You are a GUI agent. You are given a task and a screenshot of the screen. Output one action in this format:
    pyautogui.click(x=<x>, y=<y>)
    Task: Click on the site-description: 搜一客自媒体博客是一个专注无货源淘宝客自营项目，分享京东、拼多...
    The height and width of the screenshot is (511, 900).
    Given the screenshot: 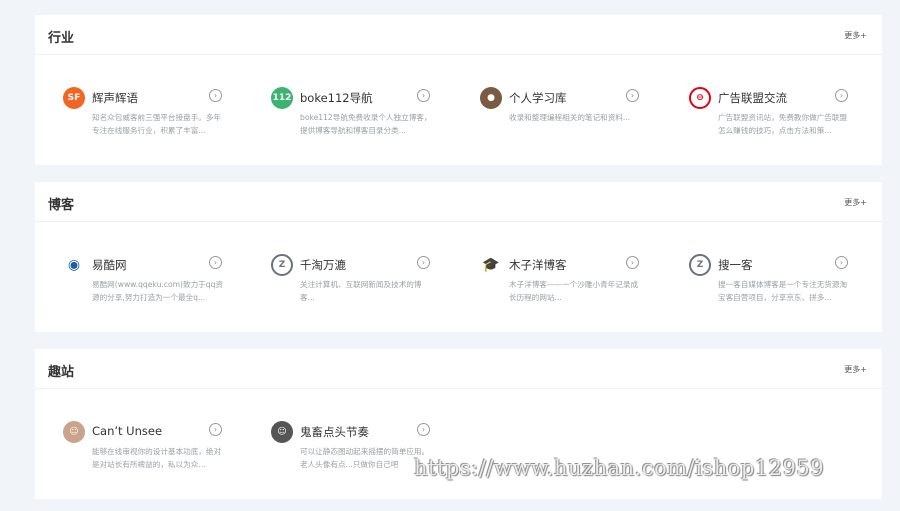 What is the action you would take?
    pyautogui.click(x=783, y=291)
    